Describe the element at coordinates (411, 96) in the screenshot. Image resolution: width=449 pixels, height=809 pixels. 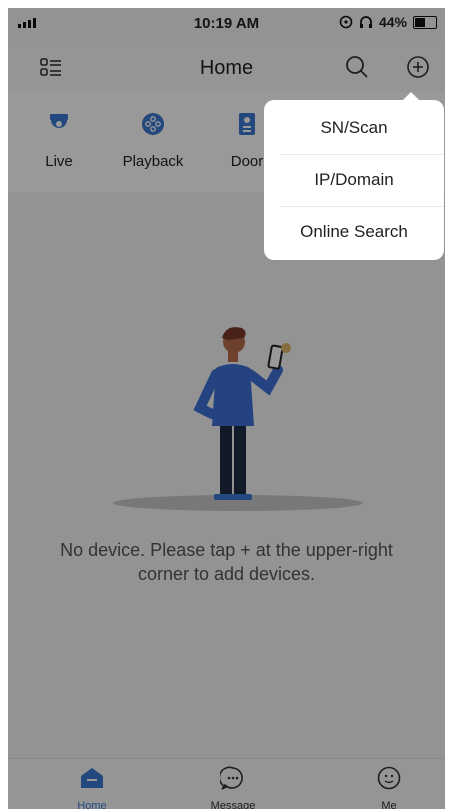
I see `popup-arrow` at that location.